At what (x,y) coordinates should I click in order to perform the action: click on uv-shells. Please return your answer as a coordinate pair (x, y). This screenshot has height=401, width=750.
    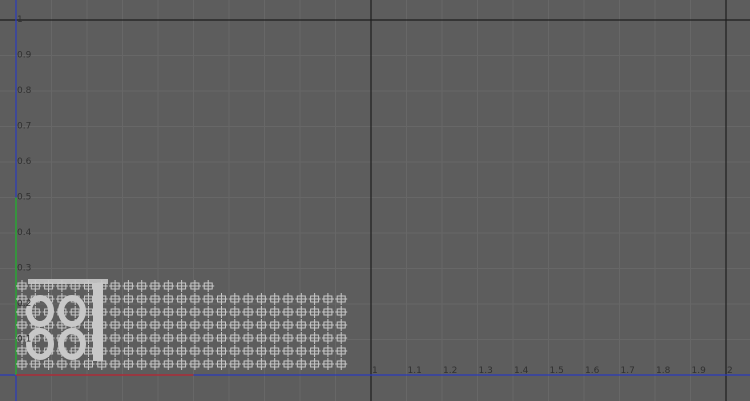
    Looking at the image, I should click on (182, 324).